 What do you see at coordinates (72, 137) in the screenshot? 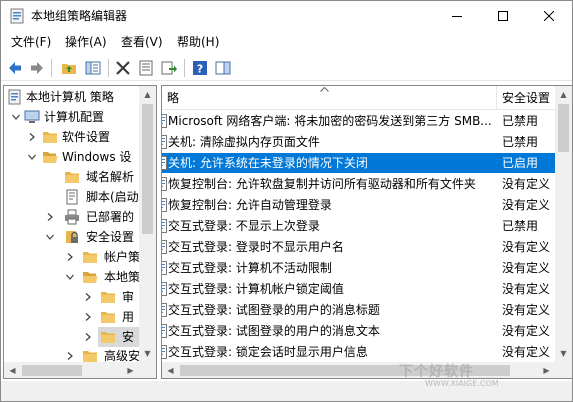
I see `tree-item-software-settings: 软件设置` at bounding box center [72, 137].